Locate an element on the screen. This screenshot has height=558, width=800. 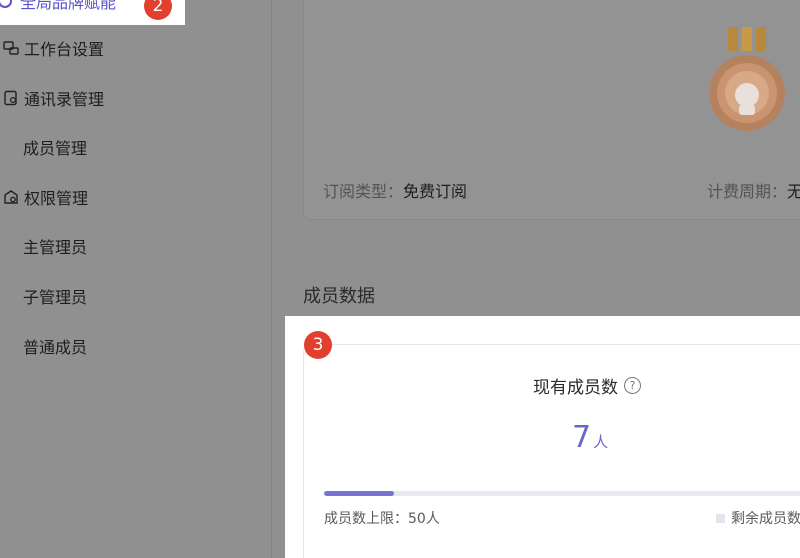
sidebar-item-permissions: 权限管理 is located at coordinates (44, 197).